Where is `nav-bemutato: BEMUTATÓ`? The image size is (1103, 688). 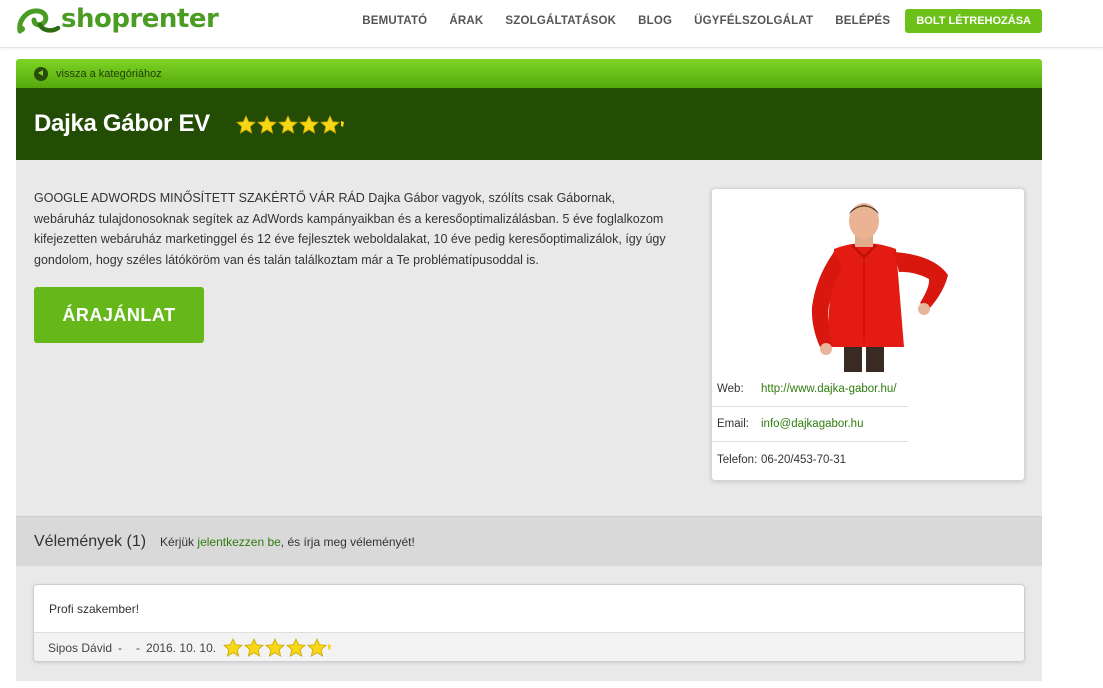 nav-bemutato: BEMUTATÓ is located at coordinates (394, 21).